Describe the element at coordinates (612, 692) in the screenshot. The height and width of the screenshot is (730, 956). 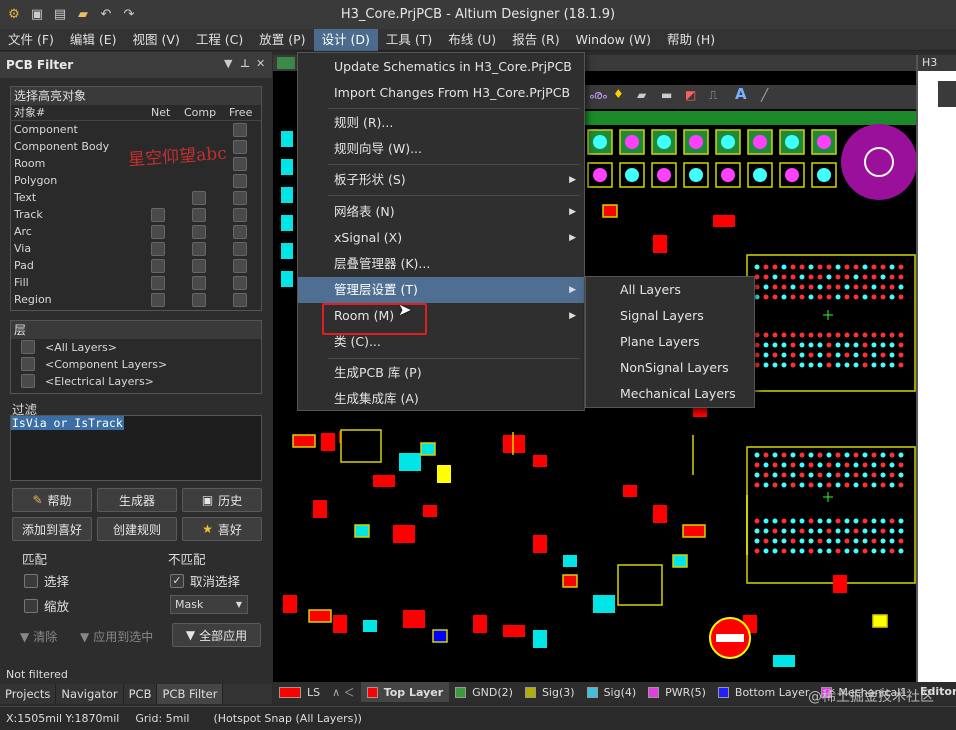
I see `layer-tab-sig4: Sig(4)` at that location.